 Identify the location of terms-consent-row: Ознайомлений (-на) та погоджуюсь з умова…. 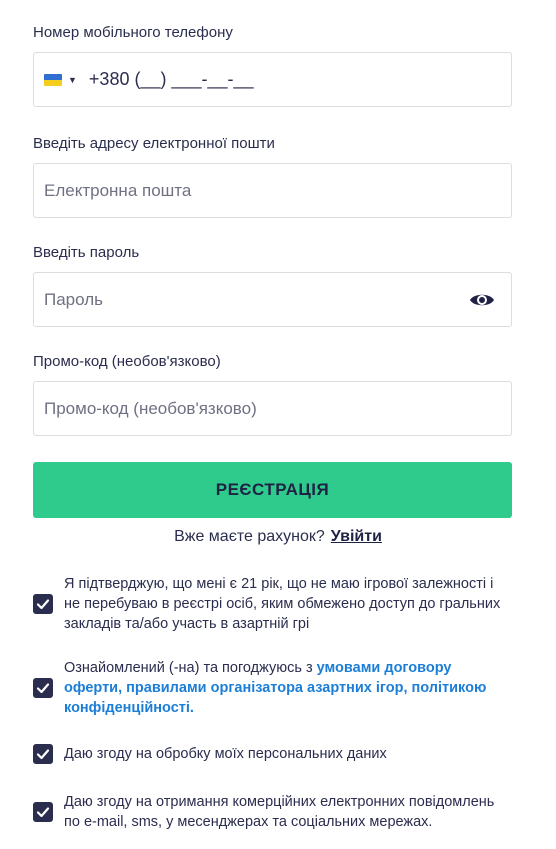
(273, 688).